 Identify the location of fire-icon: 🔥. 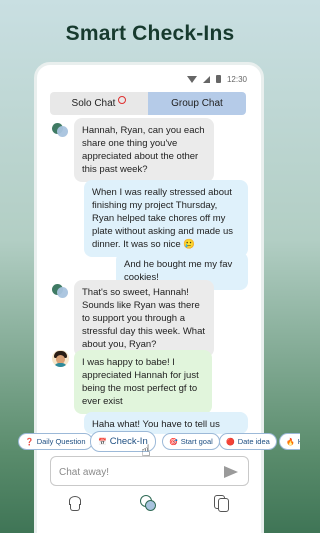
(290, 442).